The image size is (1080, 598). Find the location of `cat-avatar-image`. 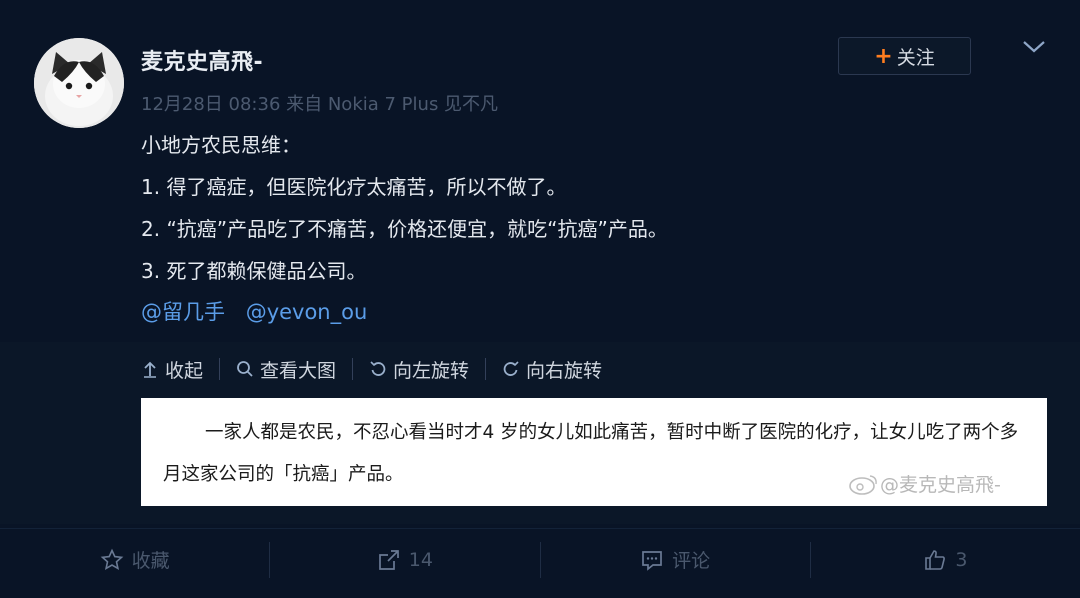

cat-avatar-image is located at coordinates (79, 83).